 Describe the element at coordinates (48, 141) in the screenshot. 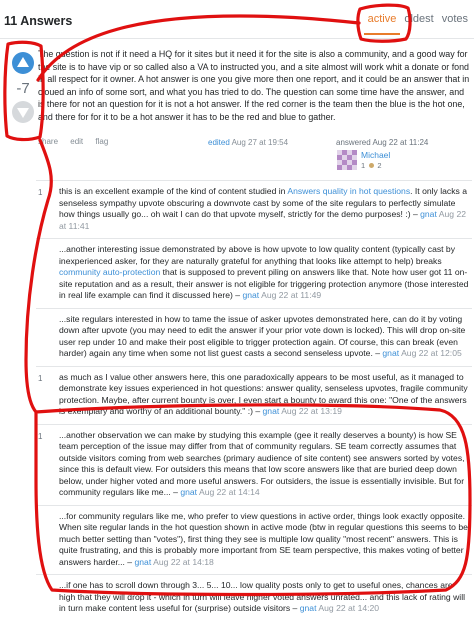

I see `share-link: share` at that location.